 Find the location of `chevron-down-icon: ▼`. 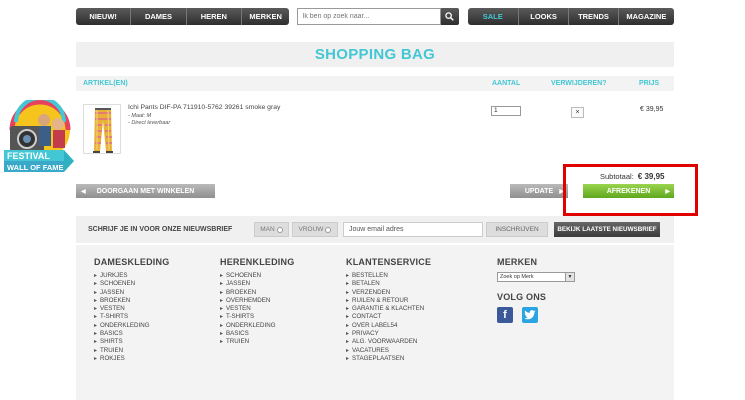

chevron-down-icon: ▼ is located at coordinates (569, 277).